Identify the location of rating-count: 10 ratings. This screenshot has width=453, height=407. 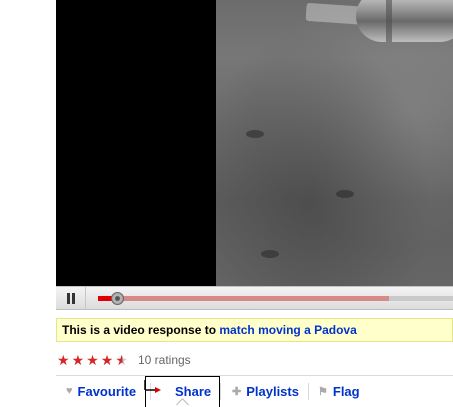
(164, 360).